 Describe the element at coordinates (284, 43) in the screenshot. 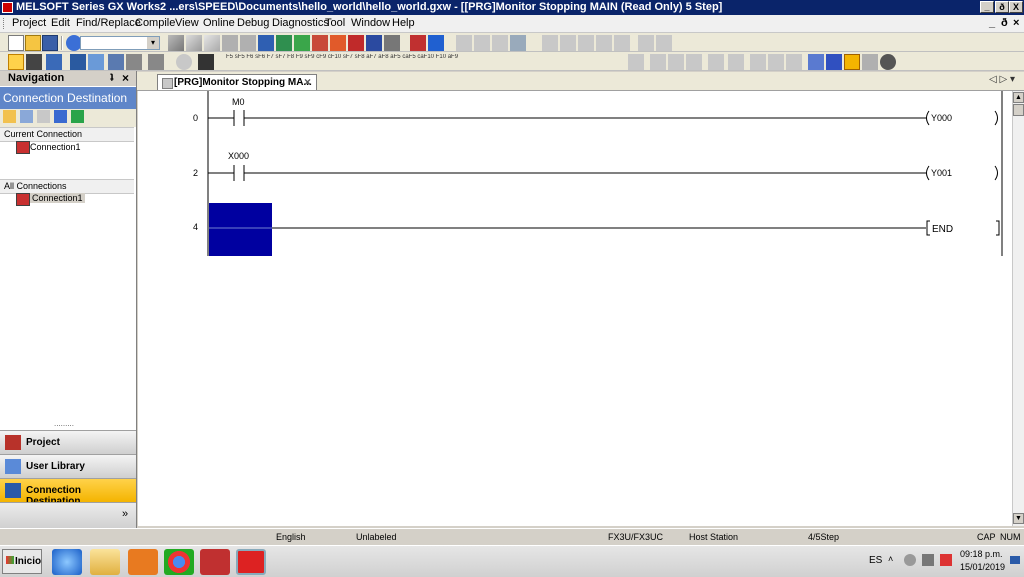

I see `read-from-plc-icon` at that location.